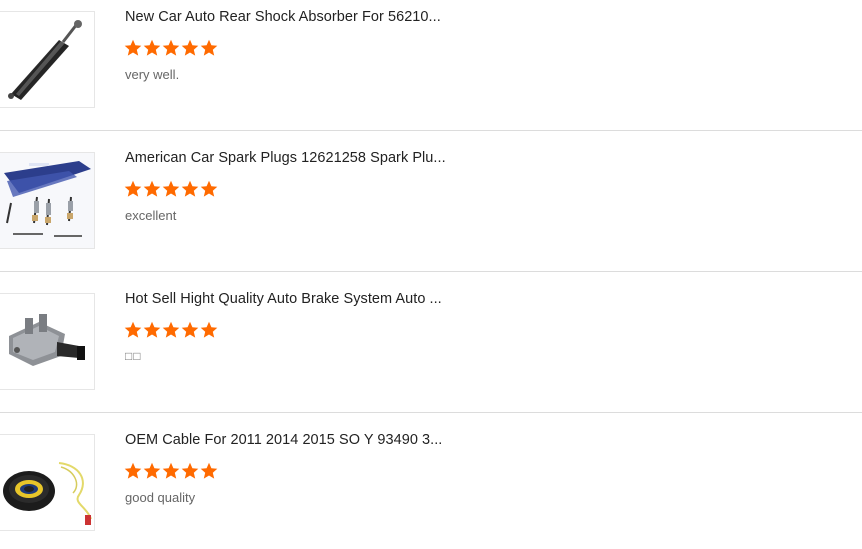  I want to click on review-comment: excellent, so click(151, 215).